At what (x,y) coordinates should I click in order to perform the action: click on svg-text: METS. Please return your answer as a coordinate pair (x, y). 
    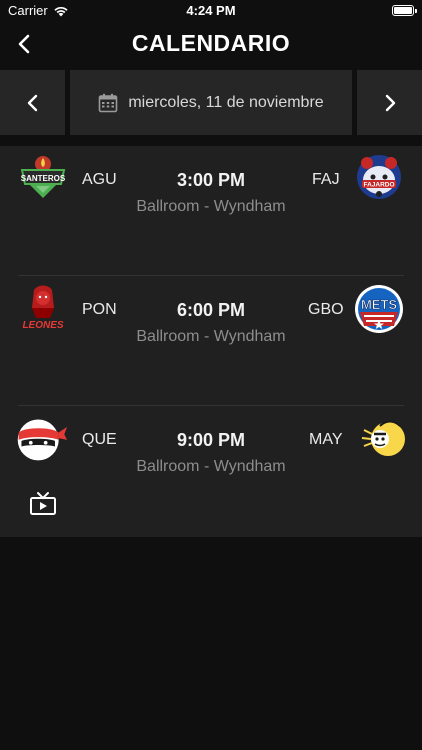
    Looking at the image, I should click on (379, 304).